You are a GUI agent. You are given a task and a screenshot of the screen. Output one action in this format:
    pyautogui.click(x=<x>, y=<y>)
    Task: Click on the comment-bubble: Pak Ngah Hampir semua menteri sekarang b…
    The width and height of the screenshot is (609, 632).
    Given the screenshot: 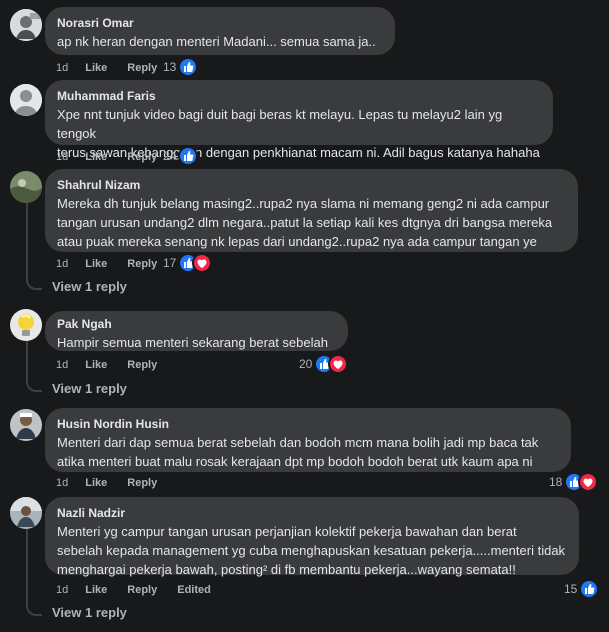 What is the action you would take?
    pyautogui.click(x=196, y=331)
    